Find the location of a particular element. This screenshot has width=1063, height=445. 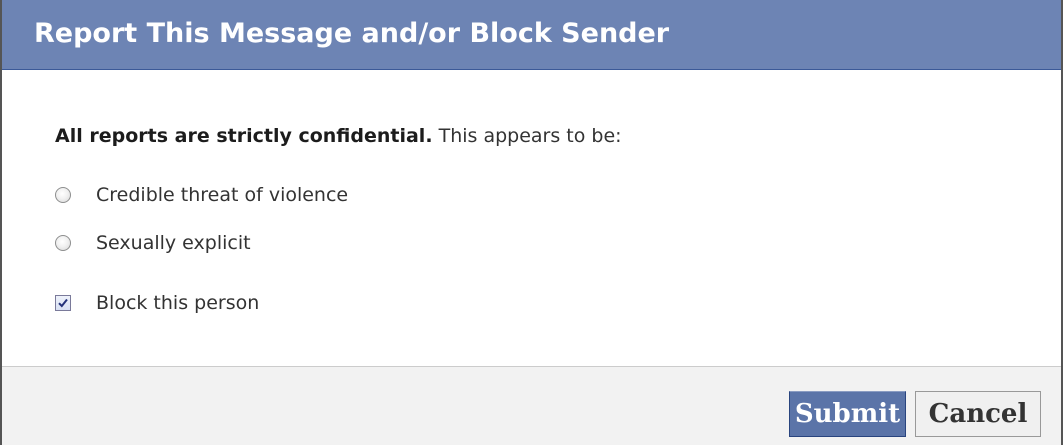

option-sexually-explicit: Sexually explicit is located at coordinates (153, 243).